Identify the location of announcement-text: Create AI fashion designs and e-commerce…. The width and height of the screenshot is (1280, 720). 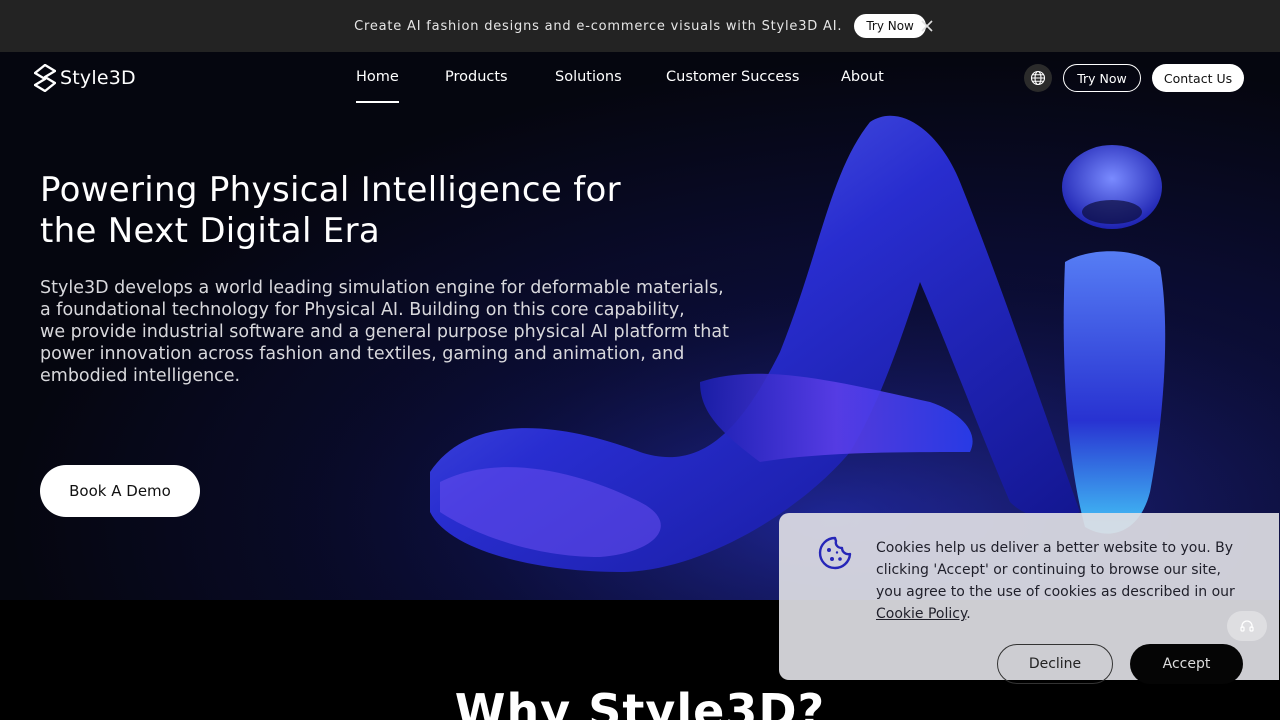
(598, 26).